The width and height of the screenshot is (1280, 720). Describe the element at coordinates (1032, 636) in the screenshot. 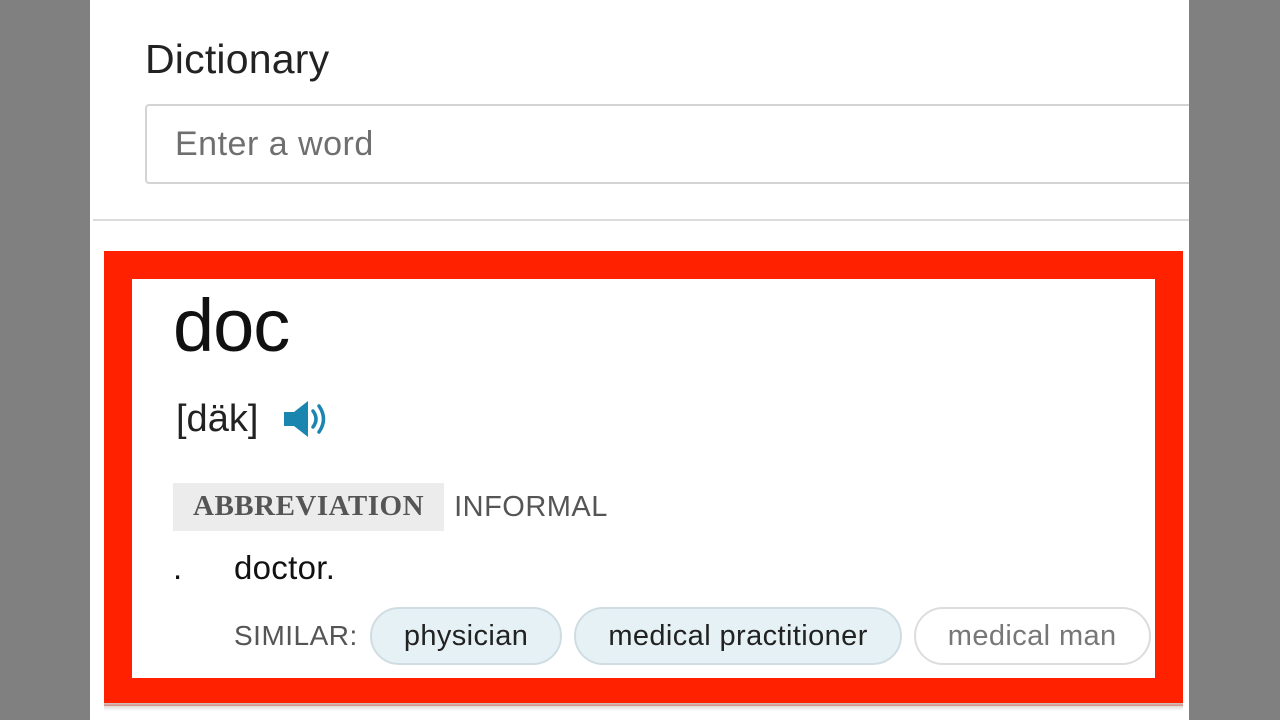

I see `similar-chip-medical-man: medical man` at that location.